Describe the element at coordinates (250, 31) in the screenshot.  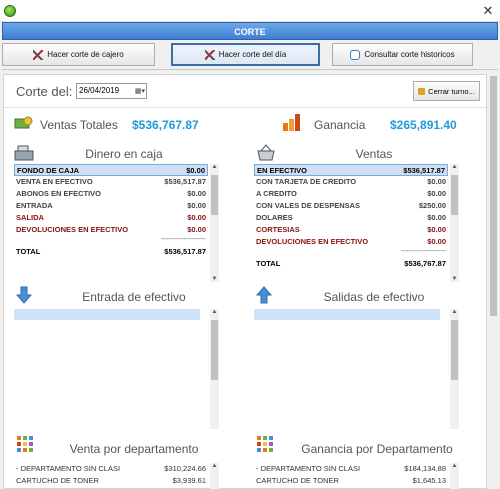
I see `window-title: CORTE` at that location.